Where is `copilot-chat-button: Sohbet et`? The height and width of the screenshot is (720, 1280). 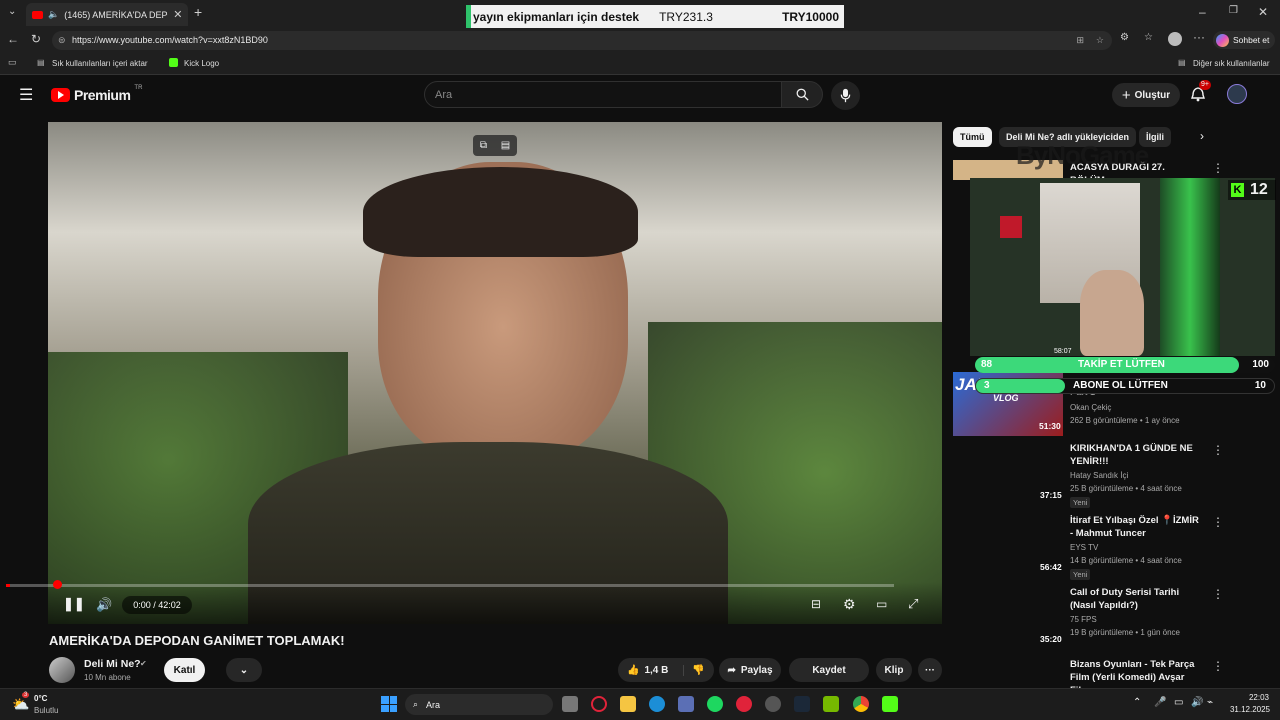
copilot-chat-button: Sohbet et is located at coordinates (1244, 40).